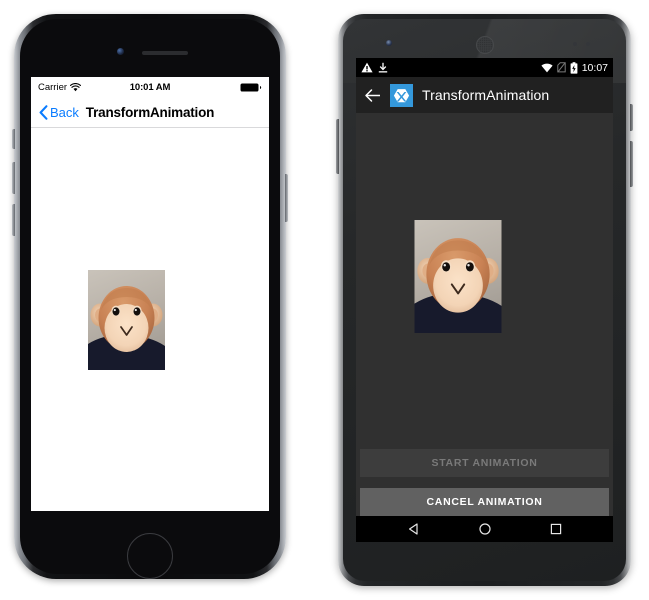  Describe the element at coordinates (13, 220) in the screenshot. I see `iphone-volume-down-button` at that location.